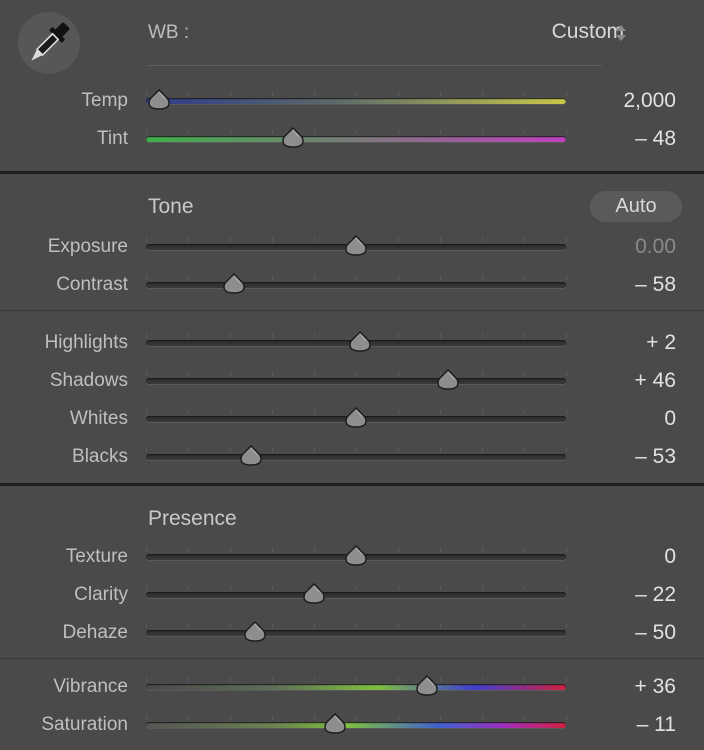  What do you see at coordinates (636, 206) in the screenshot?
I see `auto-button: Auto` at bounding box center [636, 206].